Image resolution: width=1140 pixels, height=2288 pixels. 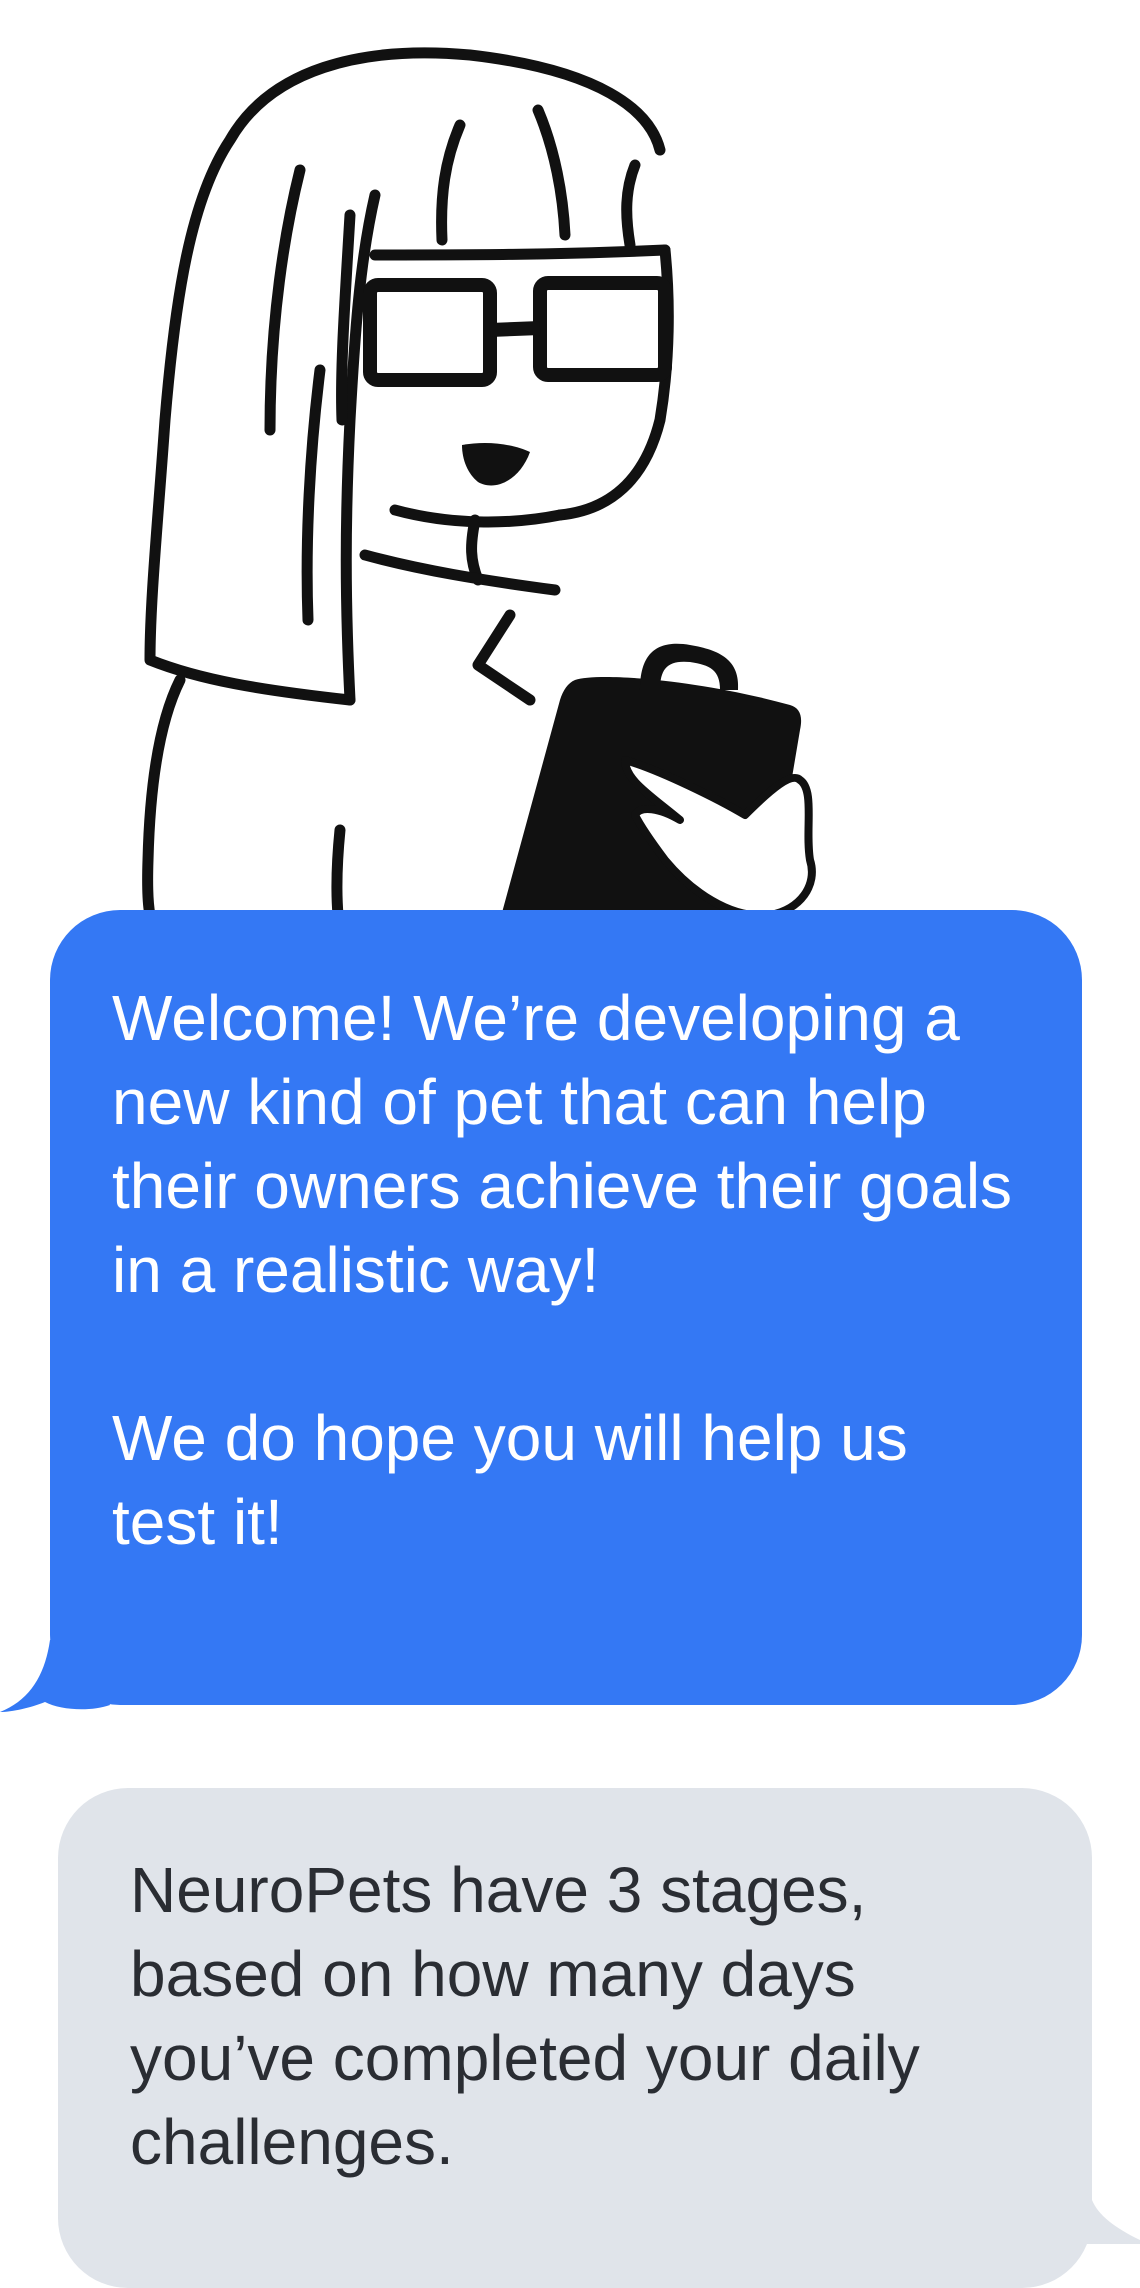 I want to click on outgoing-bubble-tail, so click(x=1090, y=2197).